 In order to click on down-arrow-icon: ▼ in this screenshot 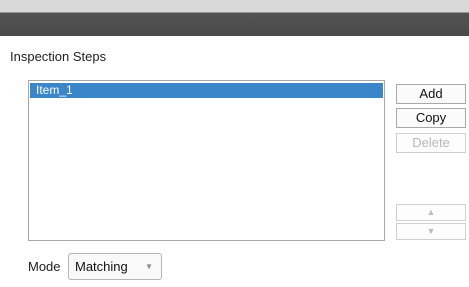, I will do `click(431, 231)`.